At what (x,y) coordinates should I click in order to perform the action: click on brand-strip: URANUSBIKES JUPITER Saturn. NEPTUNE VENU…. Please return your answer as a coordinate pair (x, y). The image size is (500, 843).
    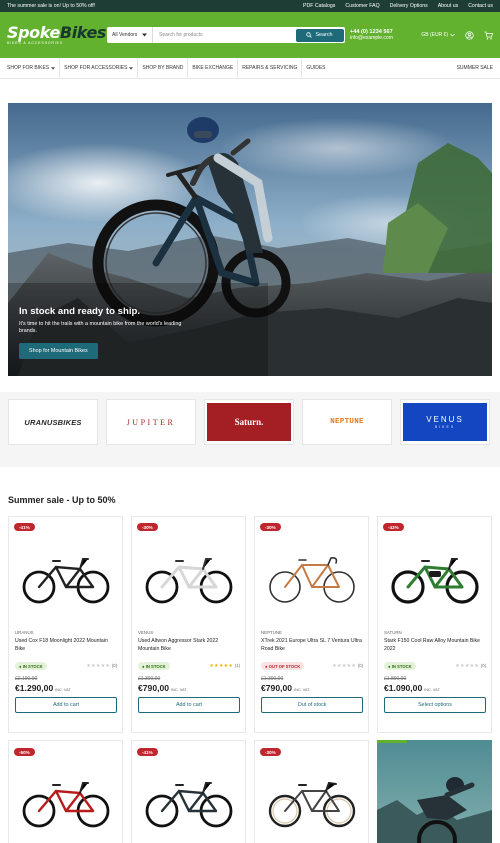
    Looking at the image, I should click on (250, 429).